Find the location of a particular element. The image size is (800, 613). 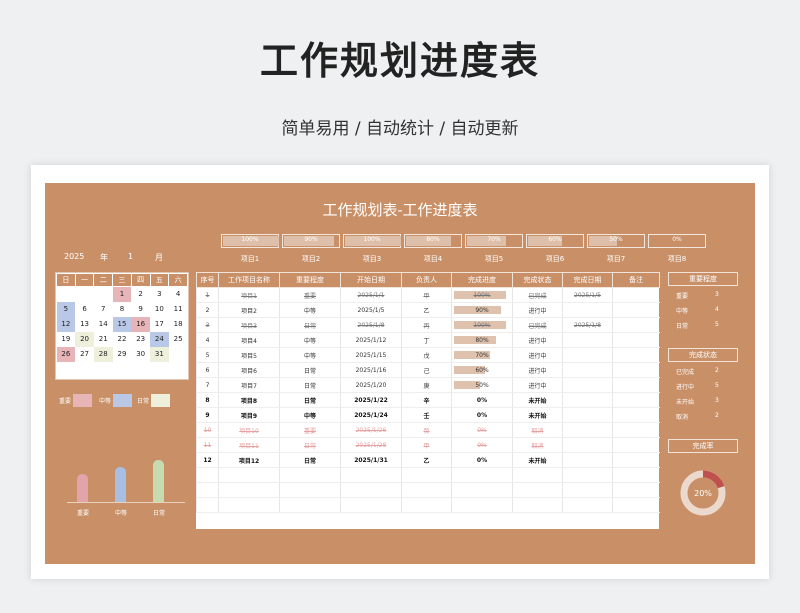

calendar-day: 19 is located at coordinates (66, 339).